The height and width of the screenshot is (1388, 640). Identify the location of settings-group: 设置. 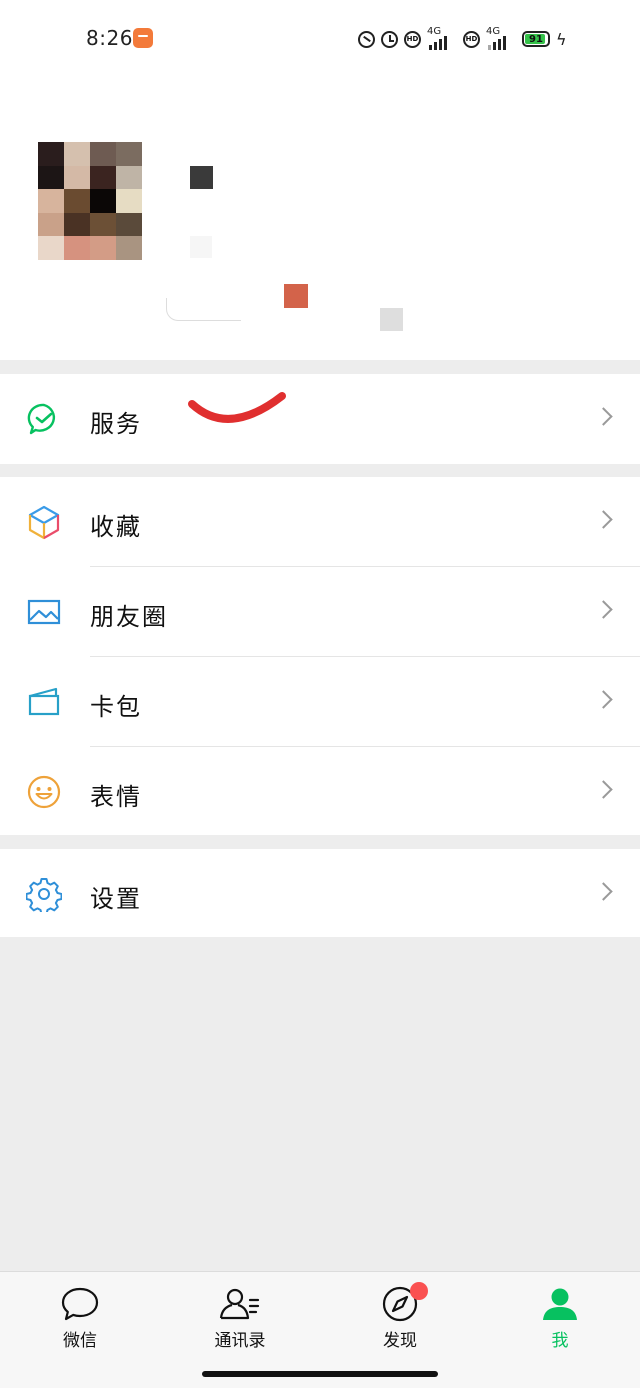
(320, 893).